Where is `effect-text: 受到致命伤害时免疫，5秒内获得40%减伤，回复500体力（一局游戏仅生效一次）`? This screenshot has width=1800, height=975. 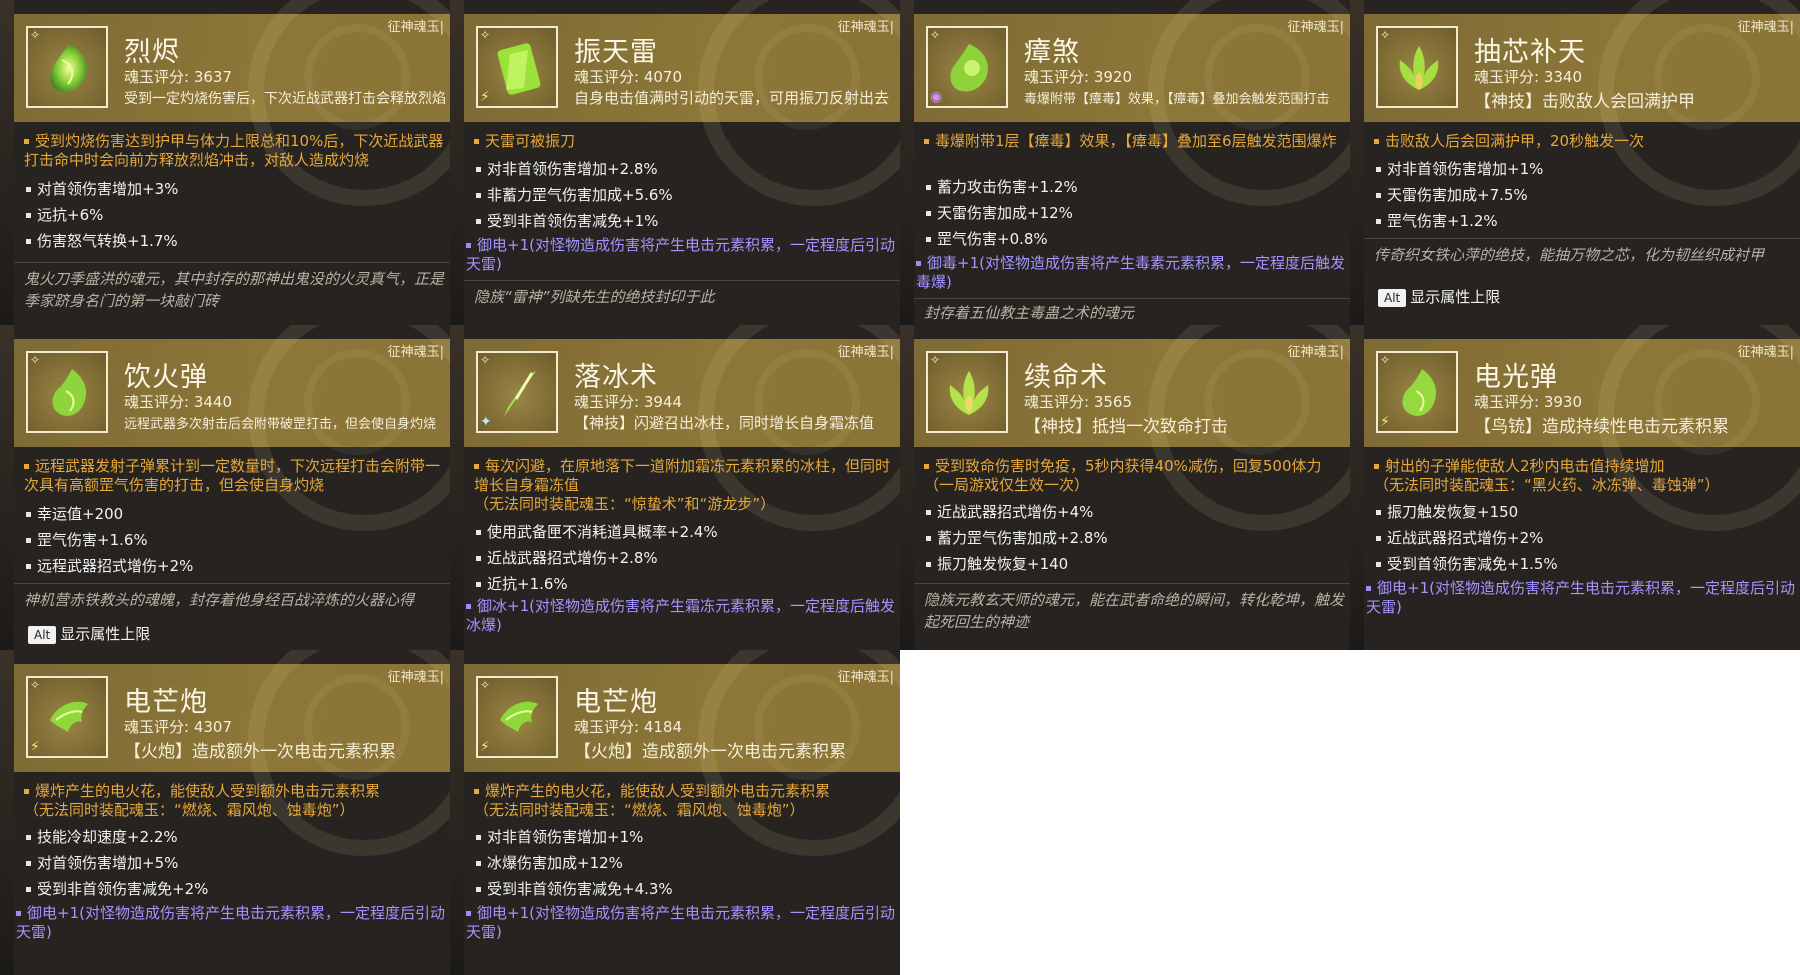
effect-text: 受到致命伤害时免疫，5秒内获得40%减伤，回复500体力（一局游戏仅生效一次） is located at coordinates (1123, 475).